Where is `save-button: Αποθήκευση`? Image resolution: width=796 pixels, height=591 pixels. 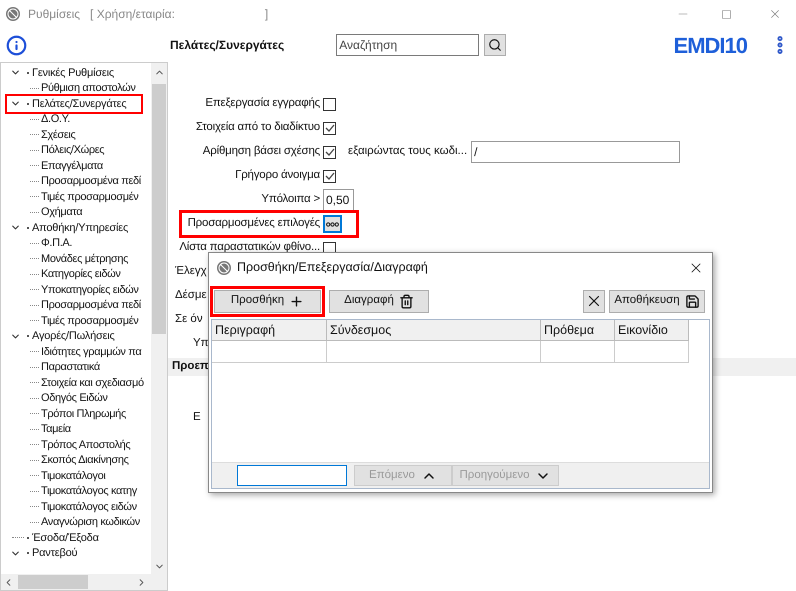
save-button: Αποθήκευση is located at coordinates (657, 301).